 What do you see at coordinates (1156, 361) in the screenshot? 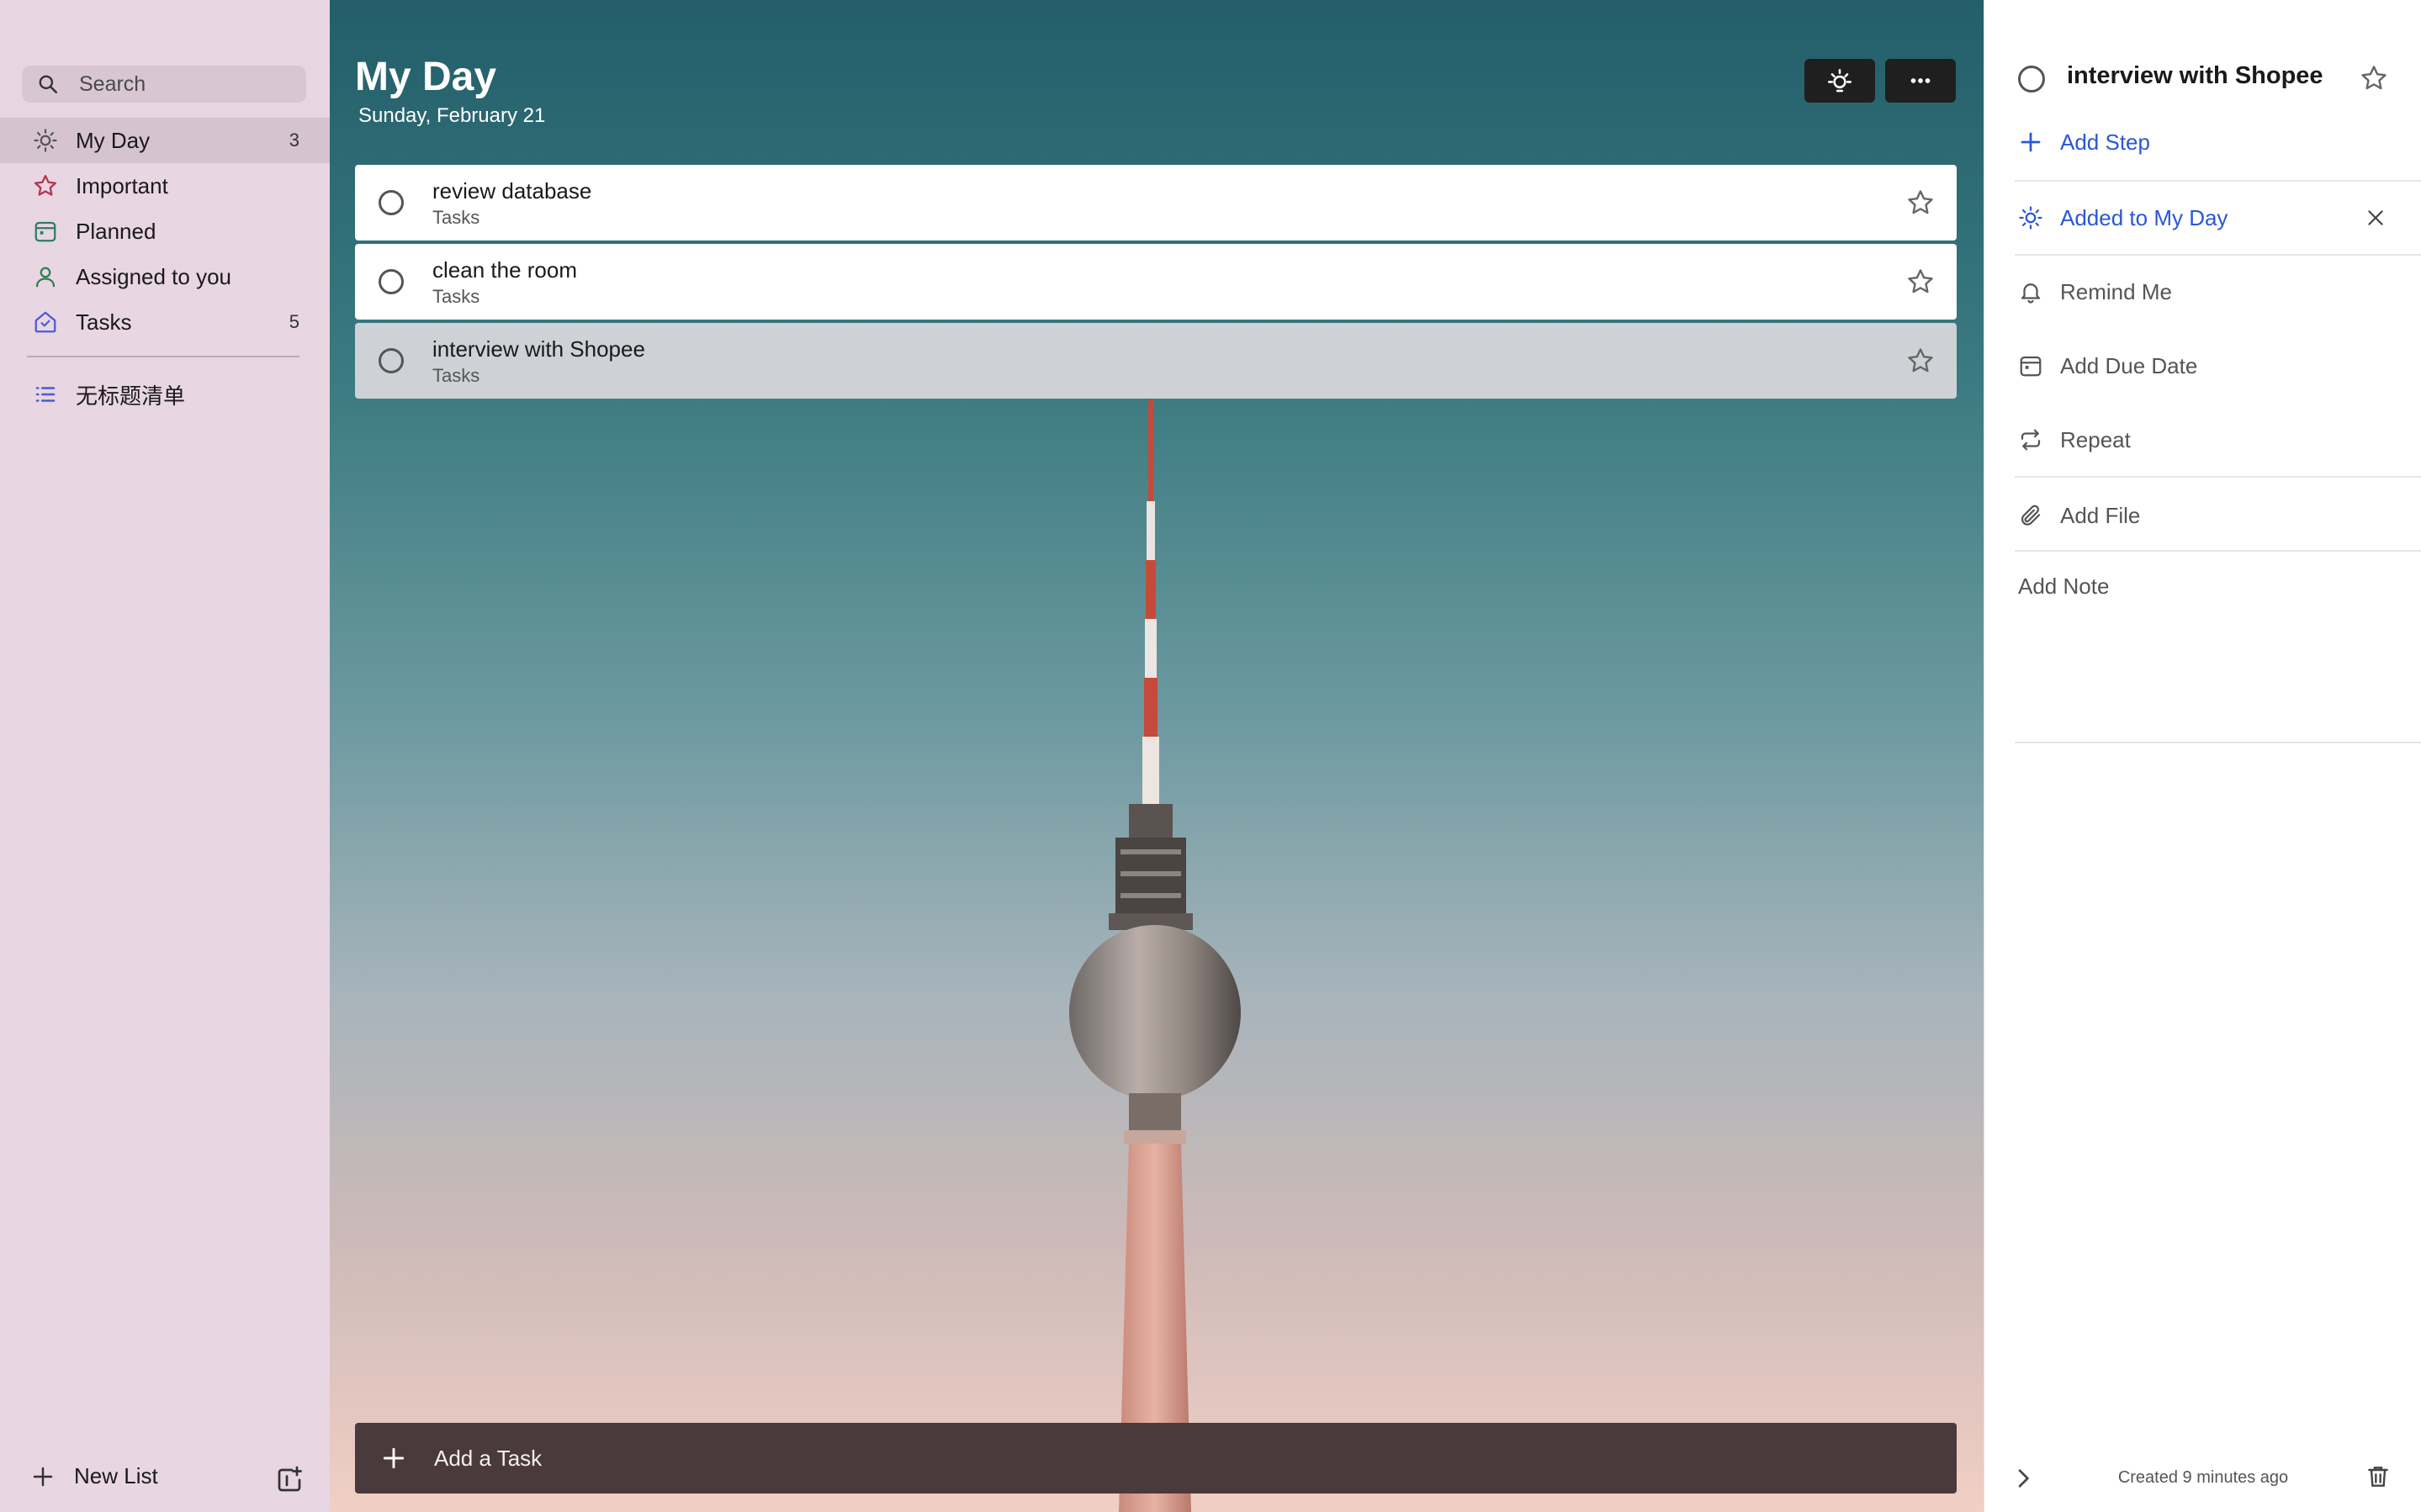
I see `task-row-selected: interview with Shopee Tasks` at bounding box center [1156, 361].